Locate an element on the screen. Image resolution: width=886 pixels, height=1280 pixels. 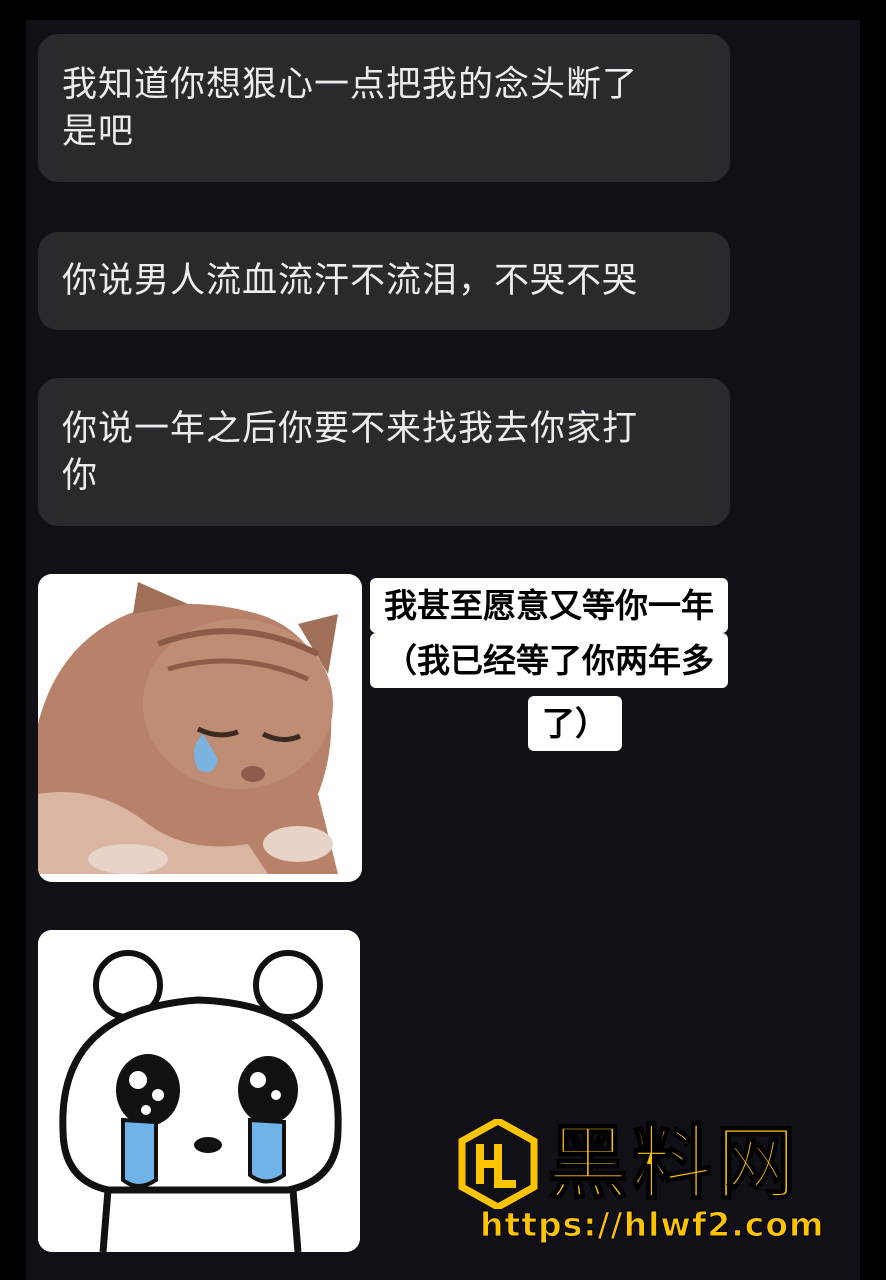
sticker-caption: 我甚至愿意又等你一年 （我已经等了你两年多 了） is located at coordinates (580, 670).